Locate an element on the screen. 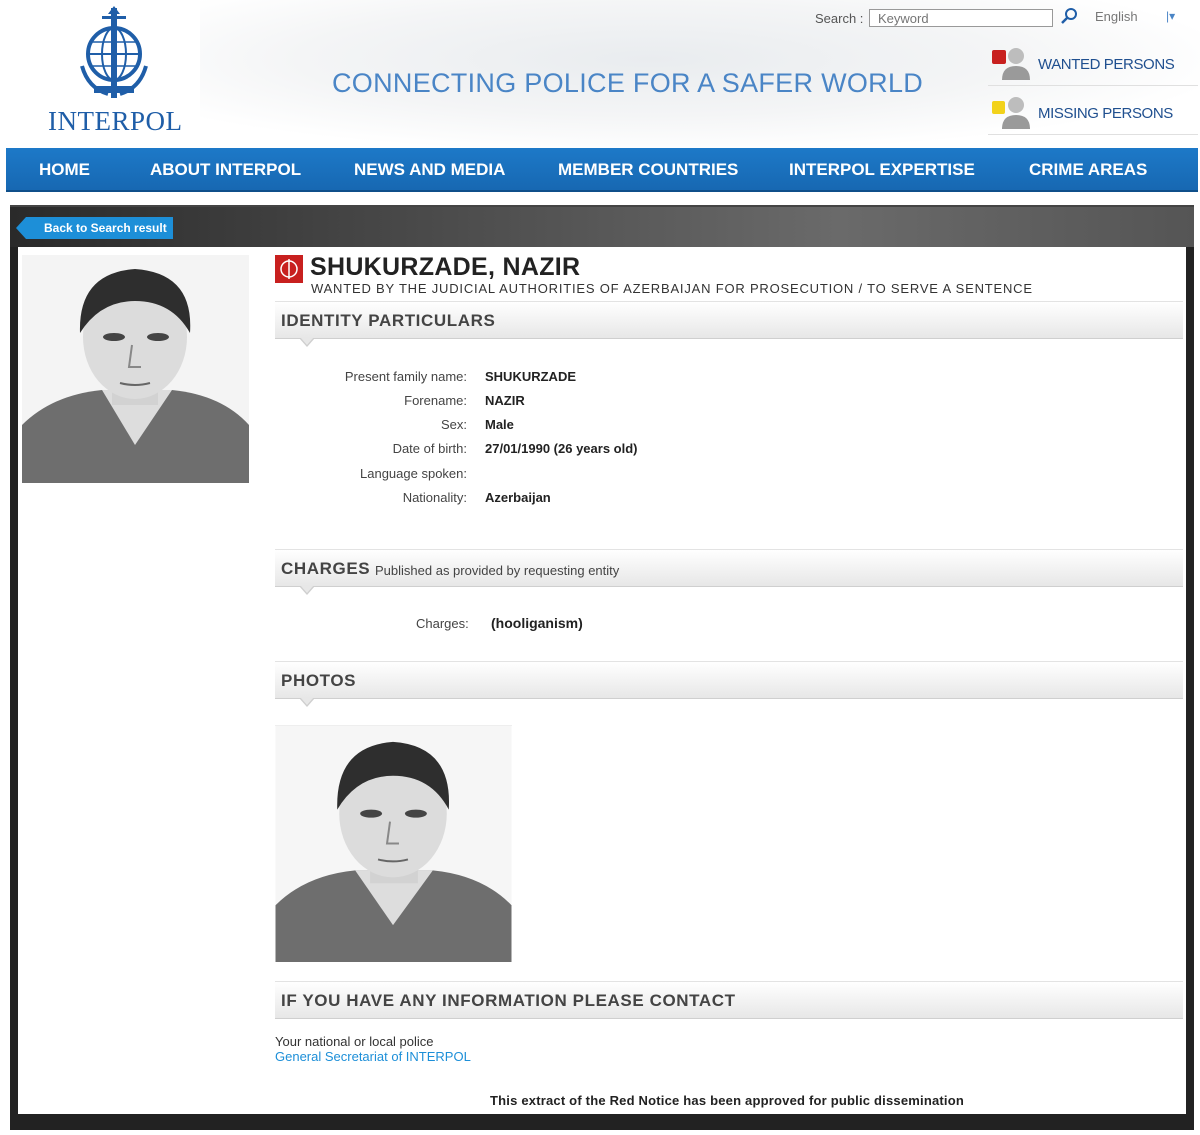 This screenshot has width=1200, height=1135. field-value: Azerbaijan is located at coordinates (518, 497).